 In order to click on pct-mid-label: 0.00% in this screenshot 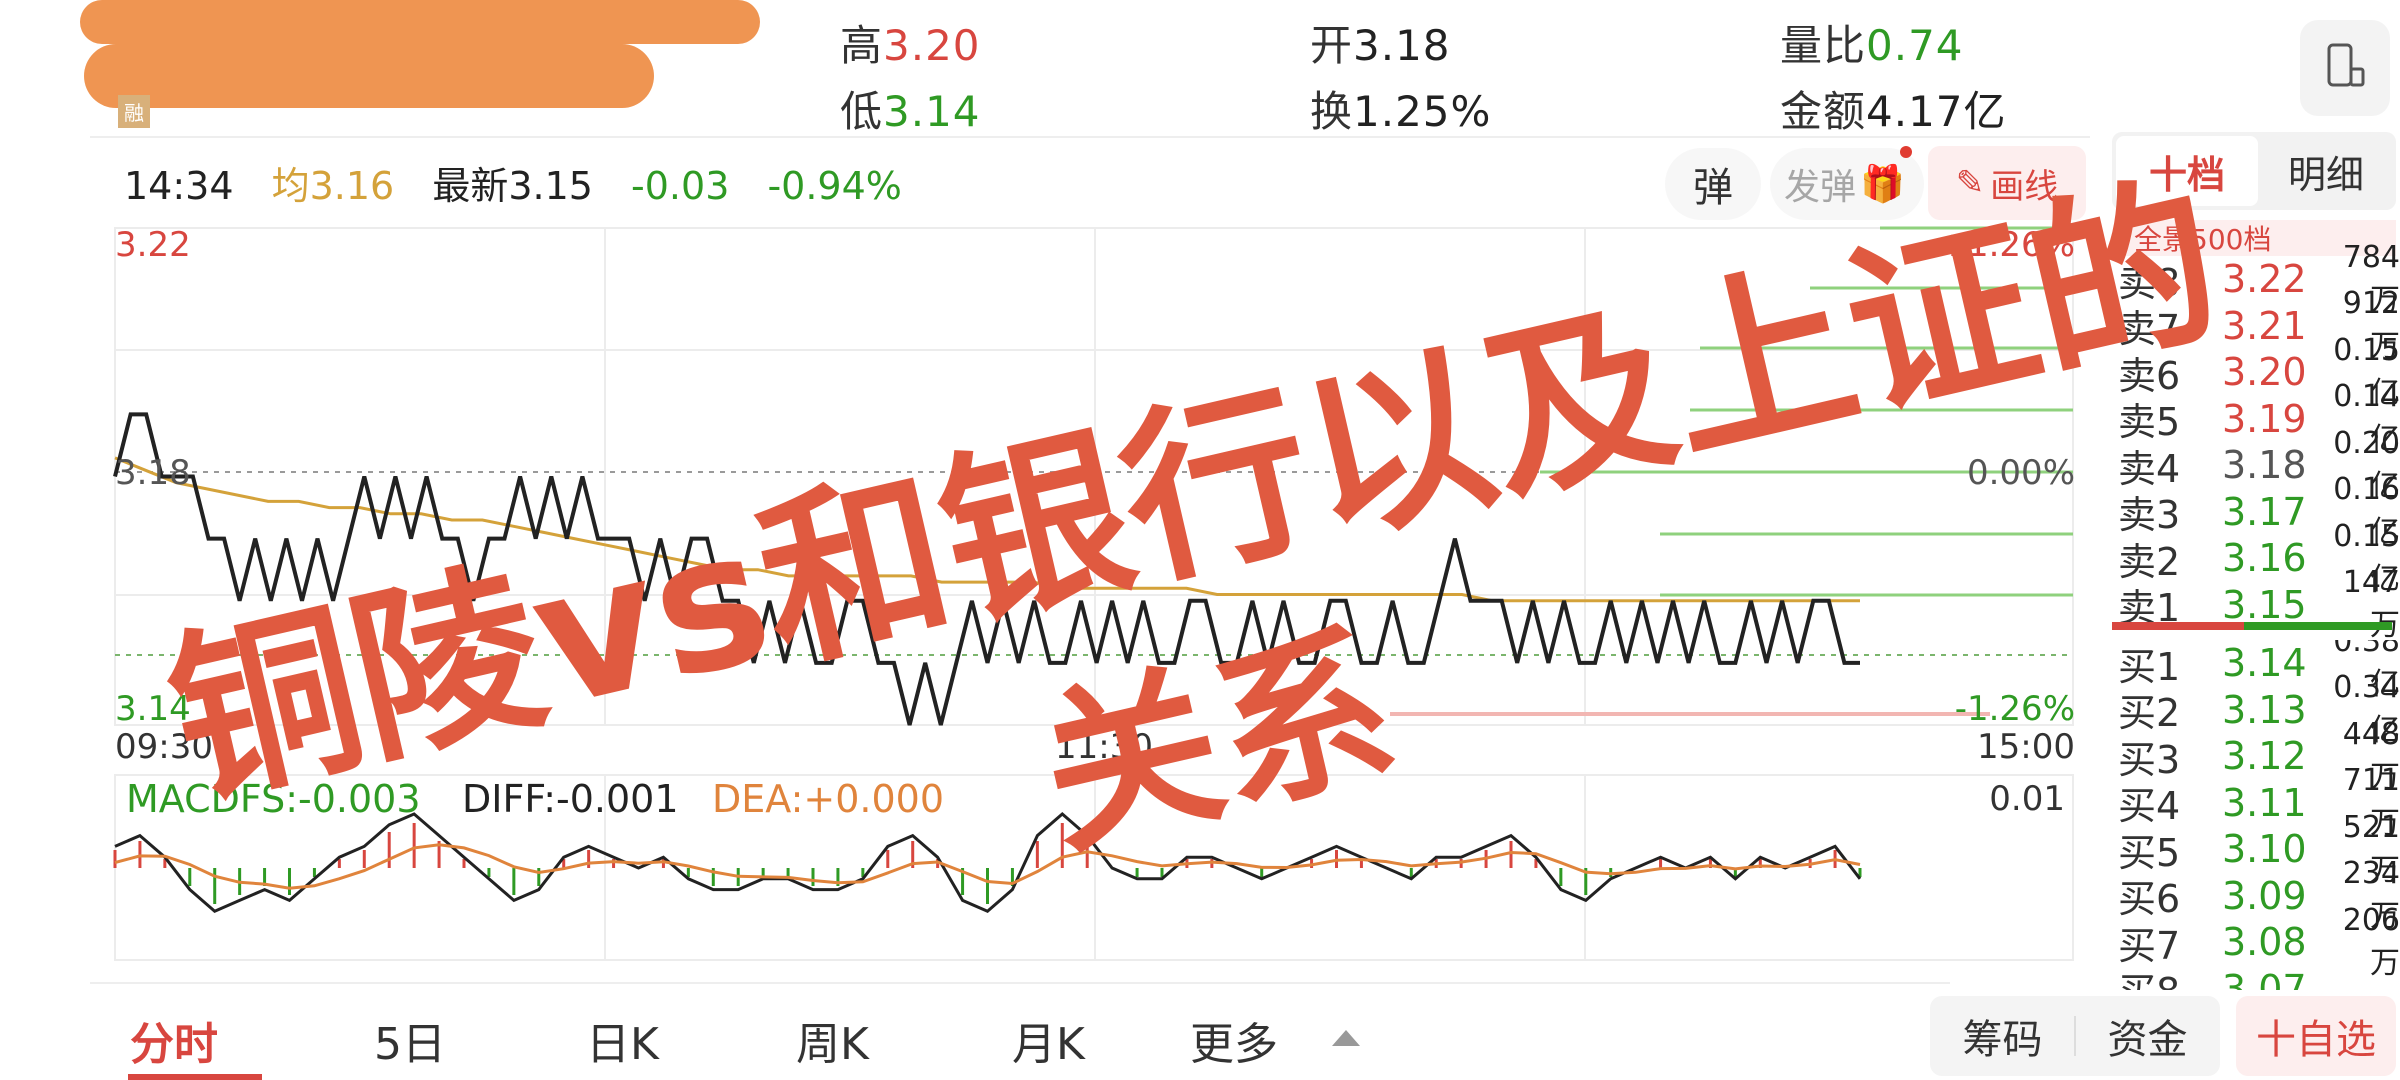, I will do `click(2021, 473)`.